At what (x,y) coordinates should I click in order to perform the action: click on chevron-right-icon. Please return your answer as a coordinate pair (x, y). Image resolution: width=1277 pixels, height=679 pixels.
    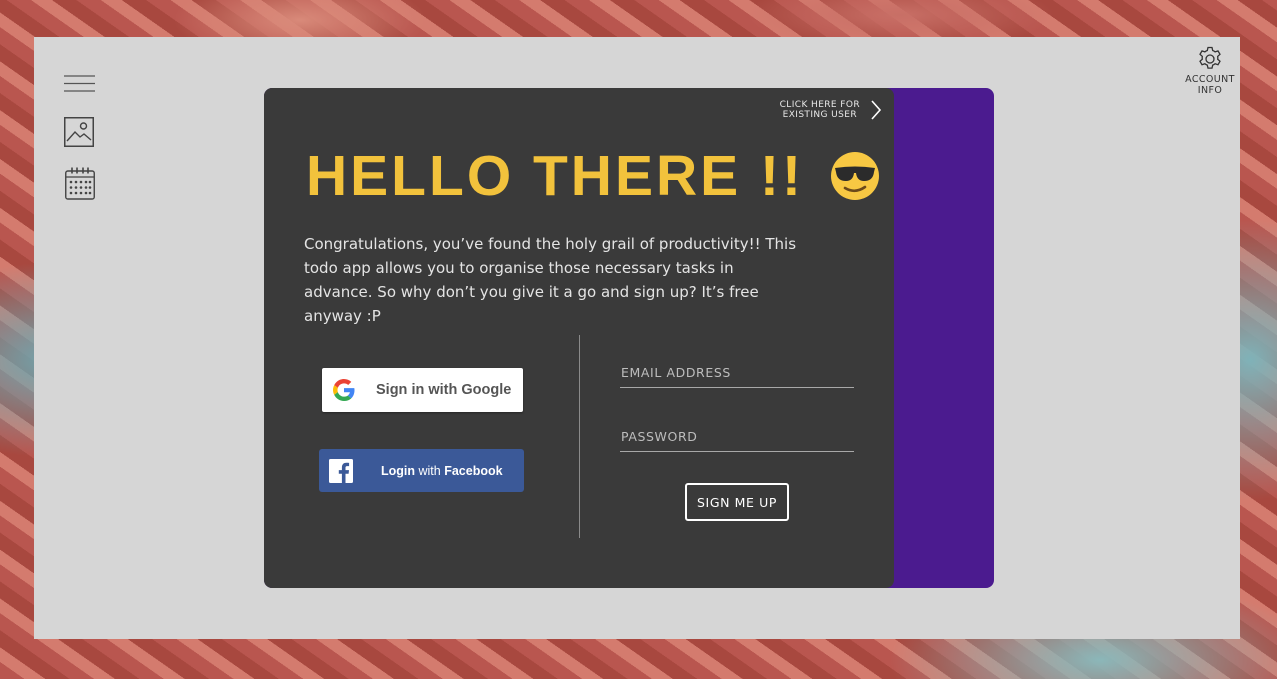
    Looking at the image, I should click on (876, 110).